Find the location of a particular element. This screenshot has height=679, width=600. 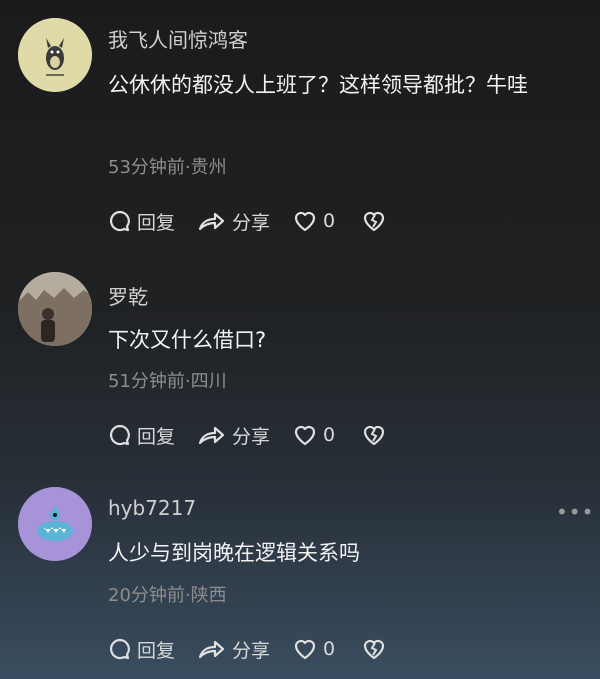

monster-avatar-icon is located at coordinates (55, 524).